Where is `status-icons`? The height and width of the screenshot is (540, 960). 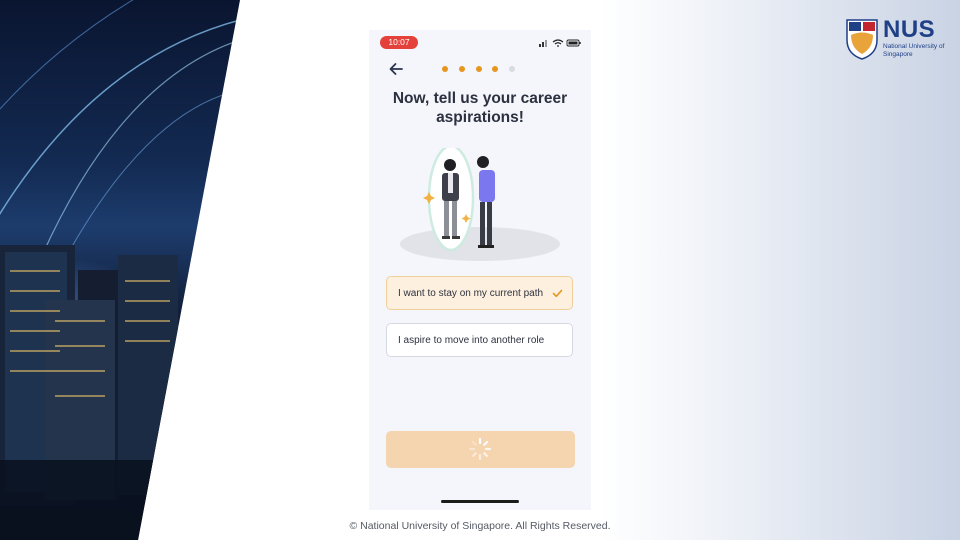 status-icons is located at coordinates (560, 43).